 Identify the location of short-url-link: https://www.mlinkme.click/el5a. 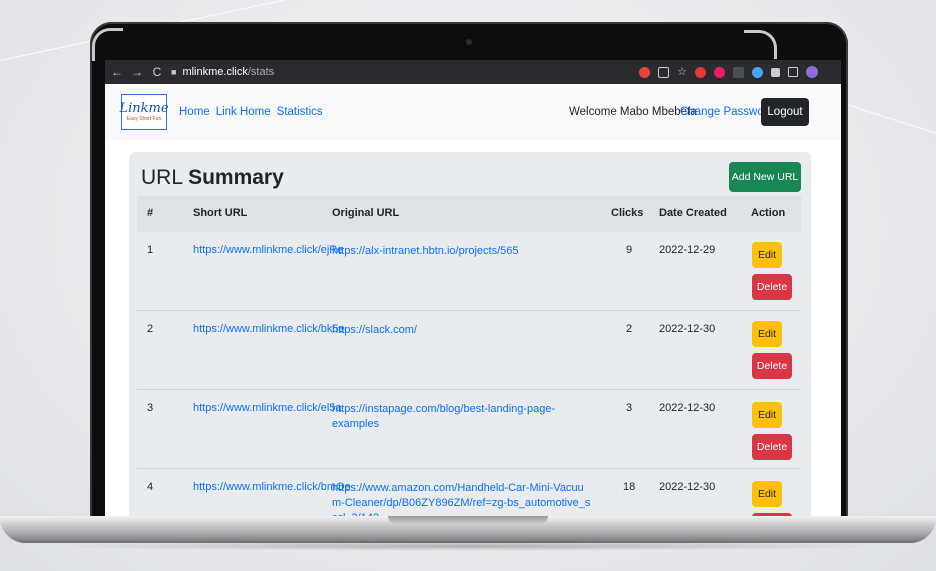
(267, 408).